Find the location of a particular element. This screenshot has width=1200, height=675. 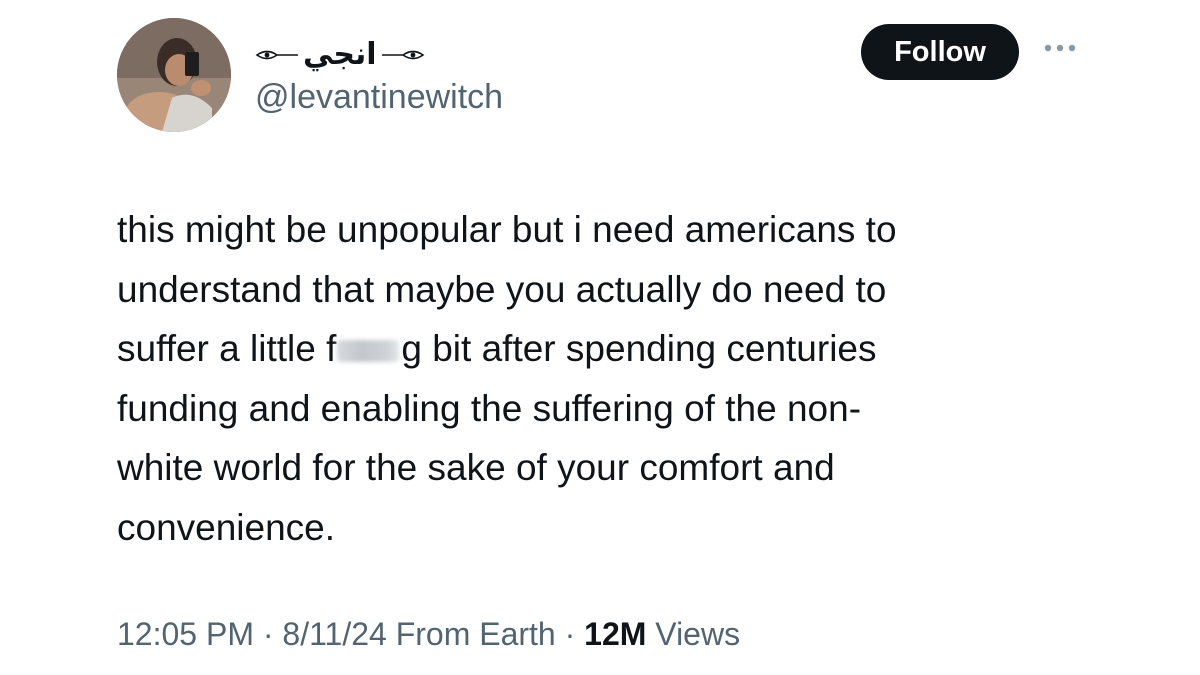

tweet-line: convenience. is located at coordinates (226, 527).